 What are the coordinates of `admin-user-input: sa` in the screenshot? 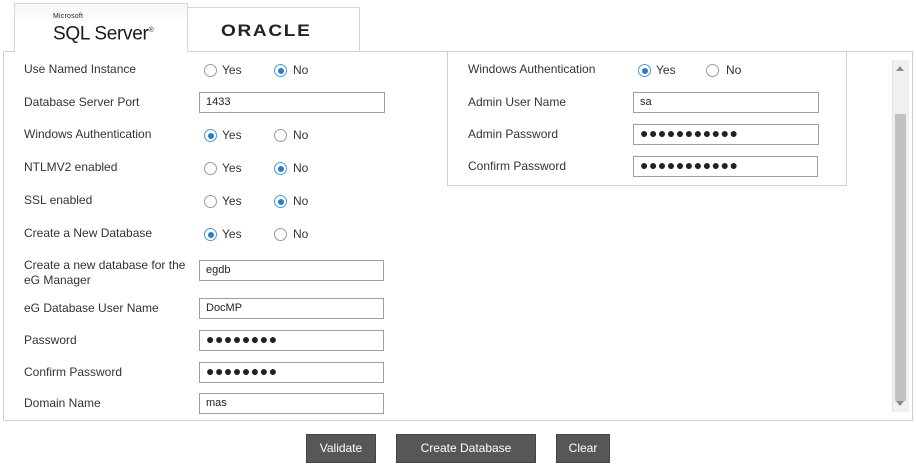 It's located at (726, 102).